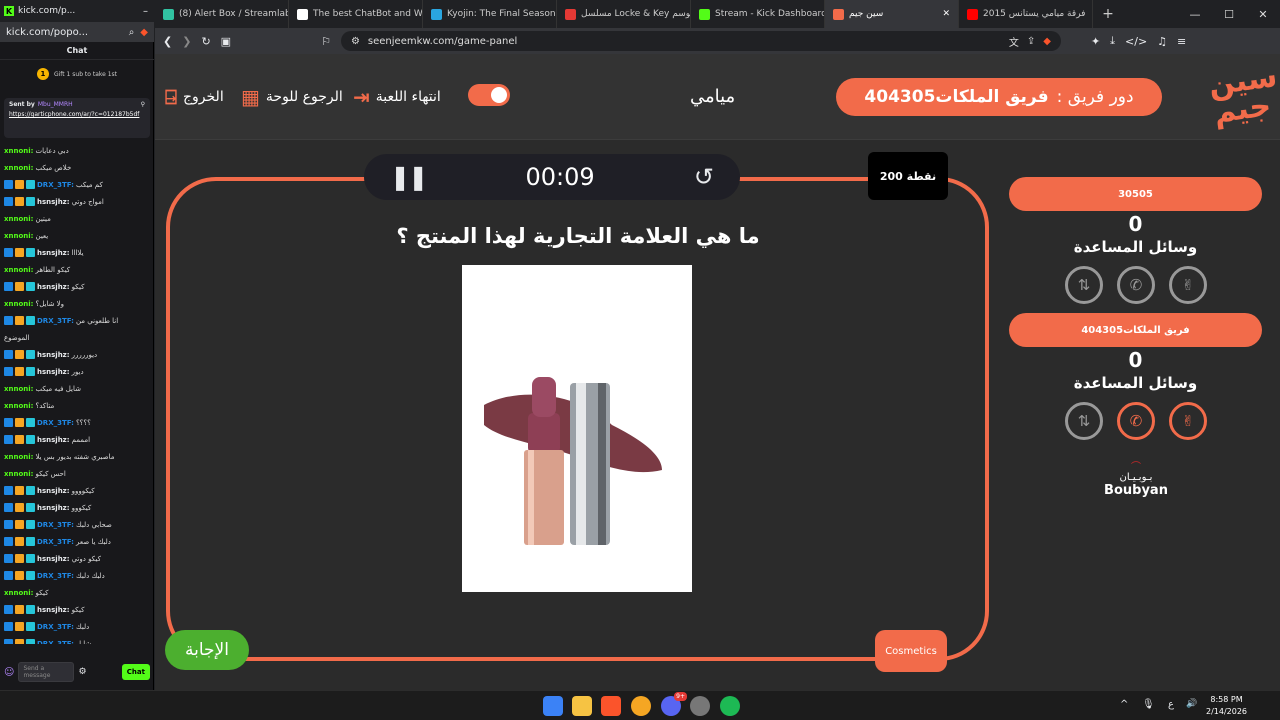  Describe the element at coordinates (79, 575) in the screenshot. I see `chat-message: DRX_3TF: دلبك دلبك` at that location.